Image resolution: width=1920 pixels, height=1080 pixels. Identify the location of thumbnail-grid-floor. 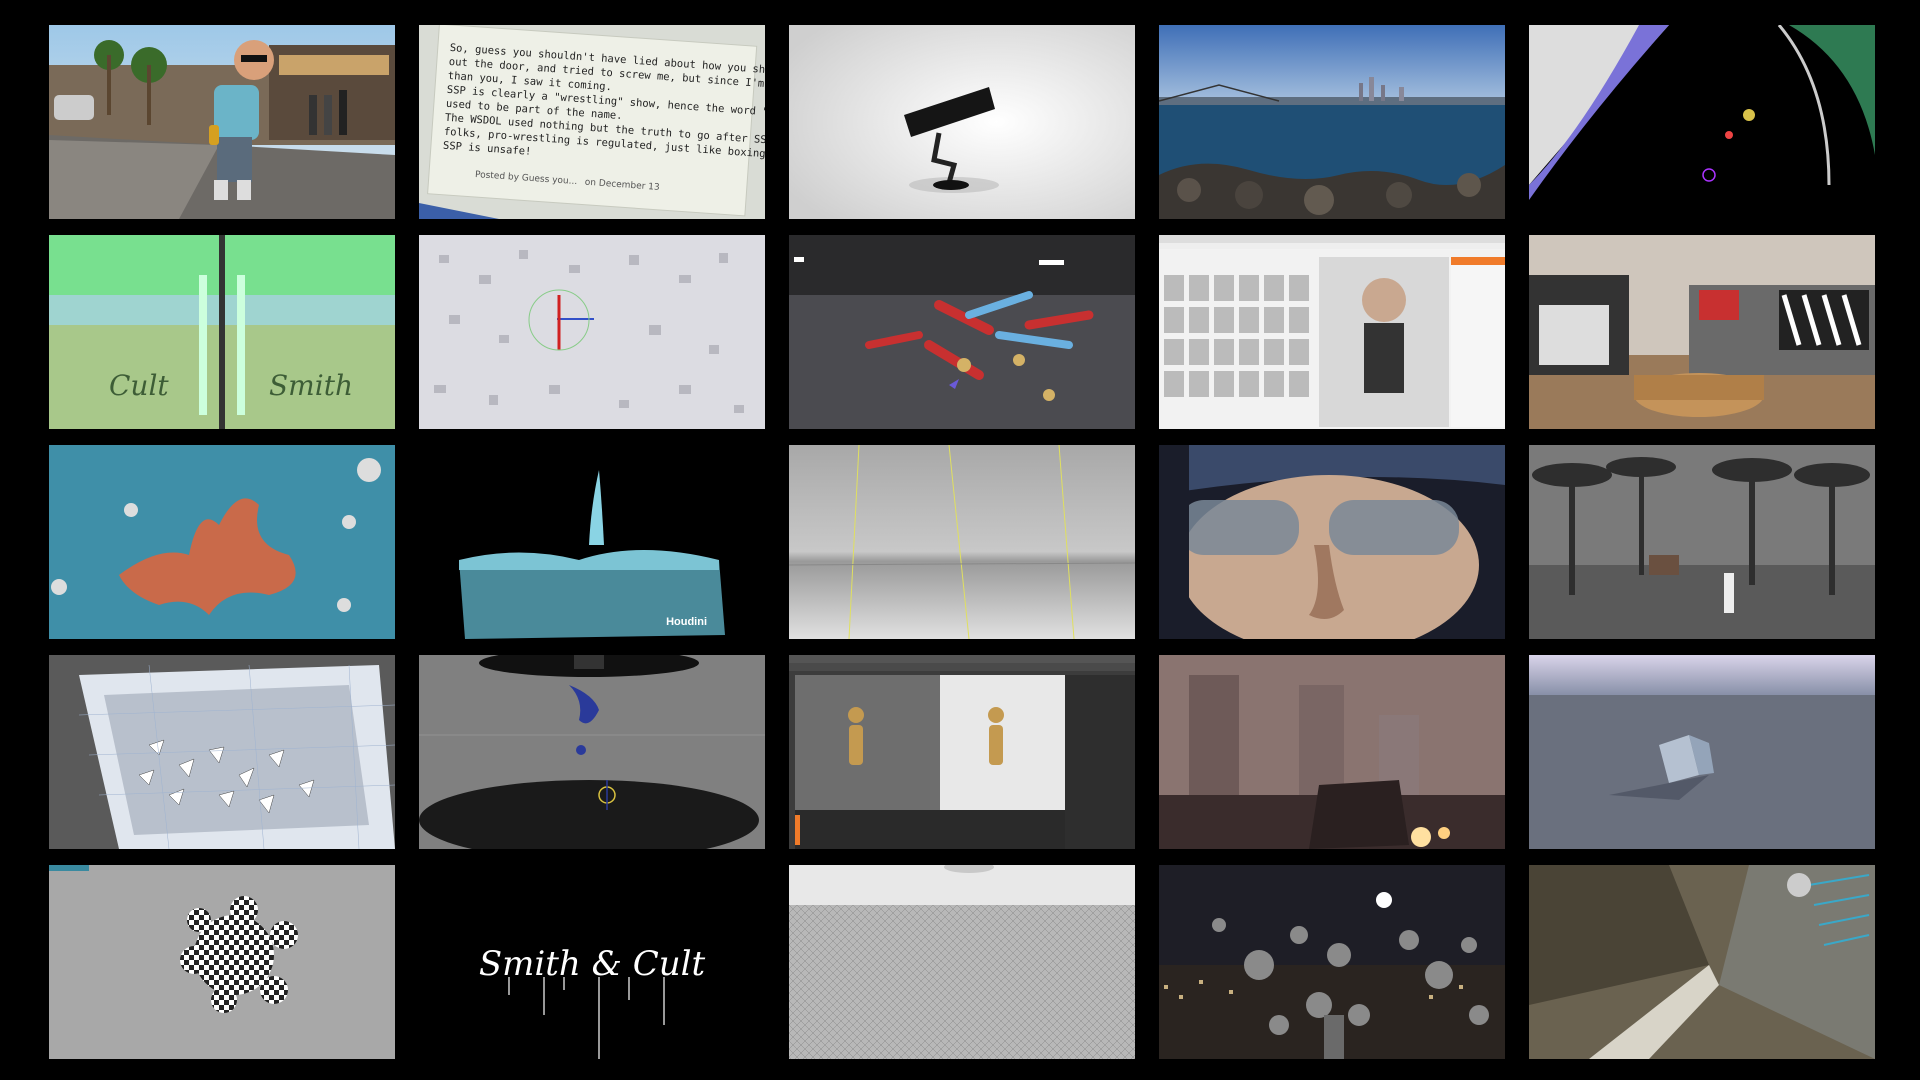
(962, 962).